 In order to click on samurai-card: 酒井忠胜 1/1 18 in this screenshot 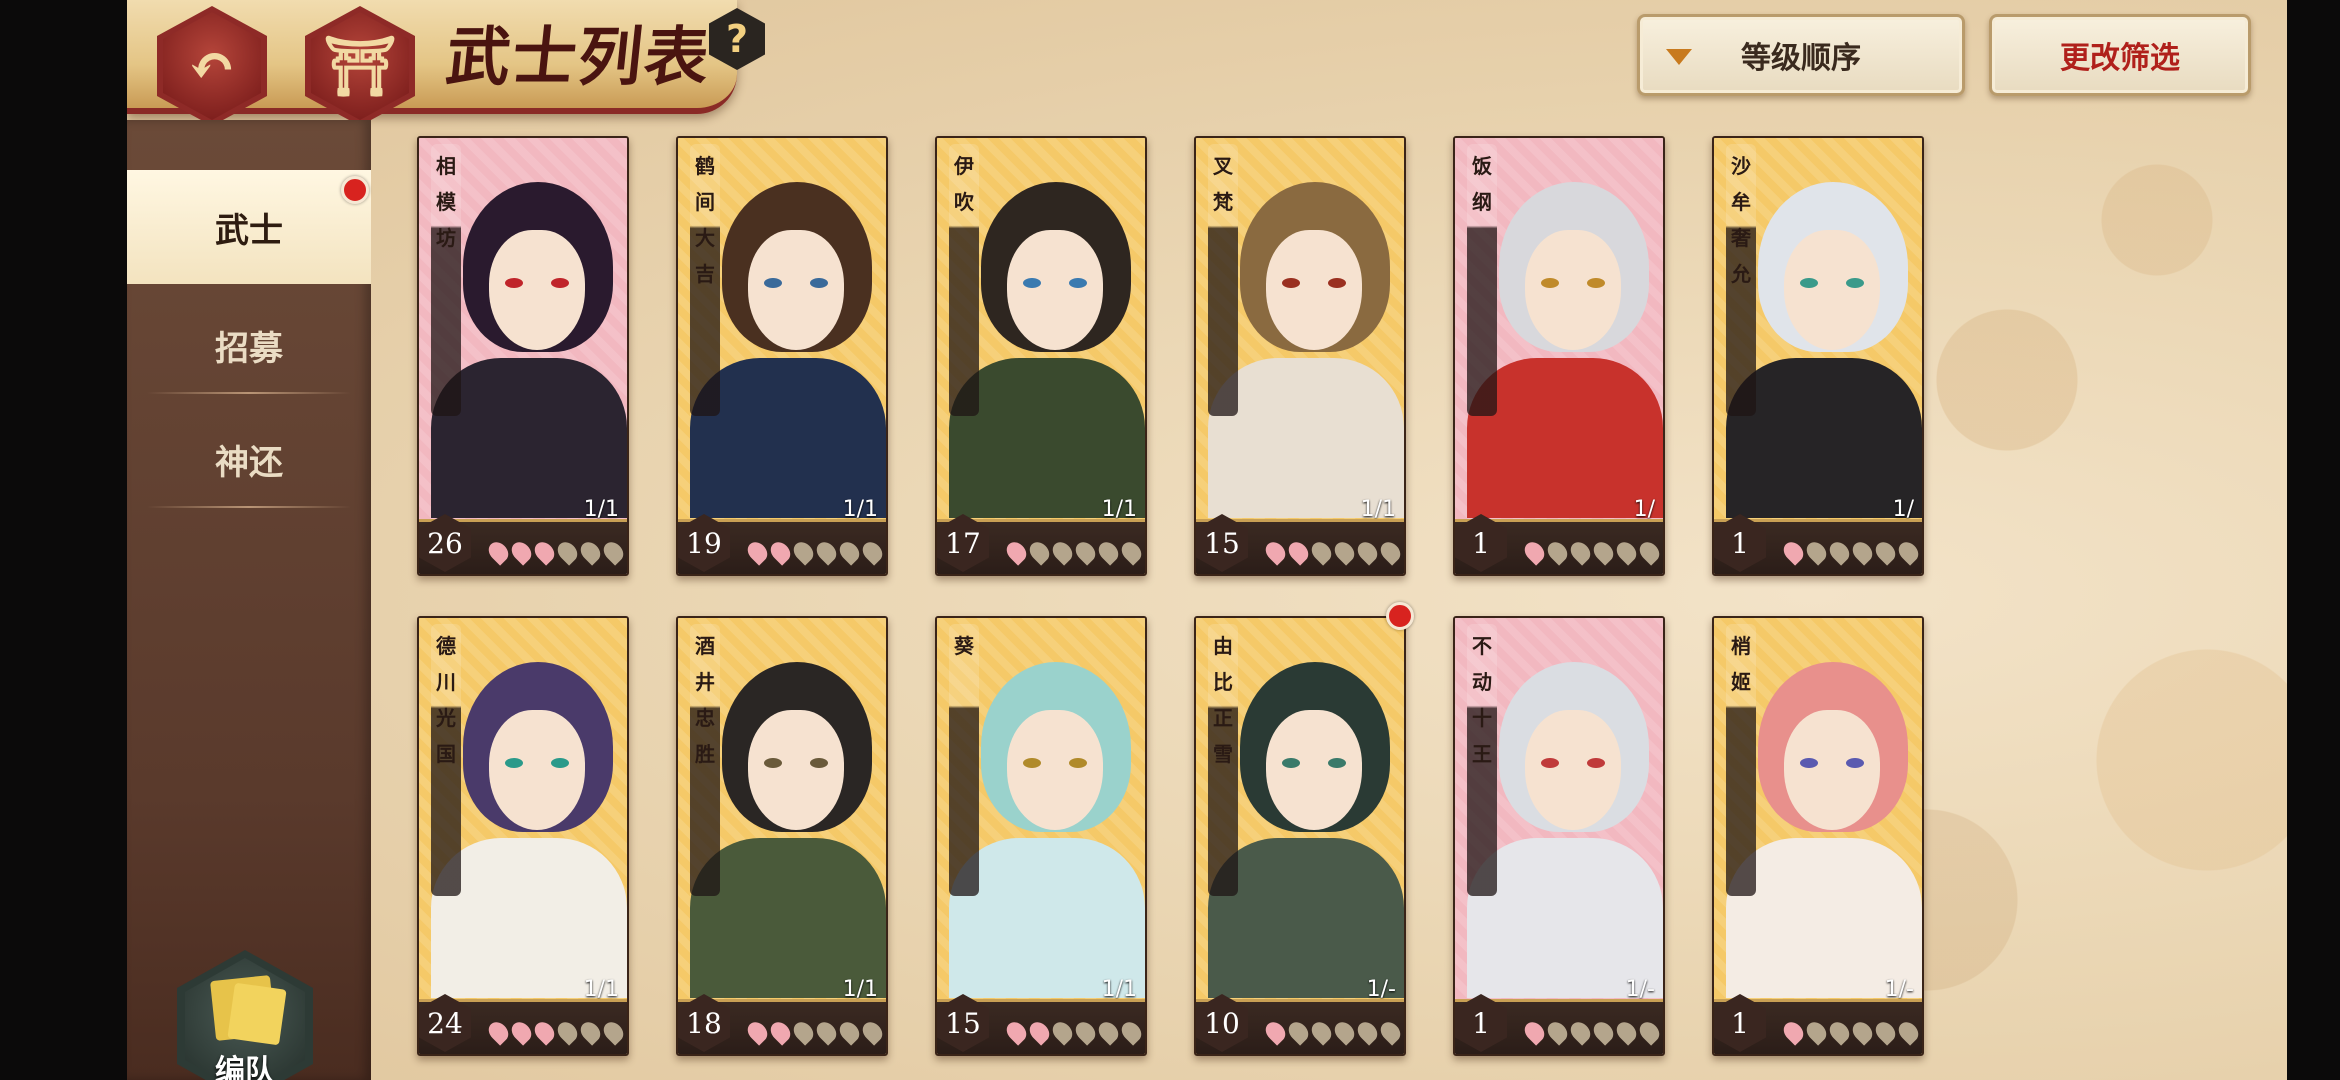, I will do `click(782, 836)`.